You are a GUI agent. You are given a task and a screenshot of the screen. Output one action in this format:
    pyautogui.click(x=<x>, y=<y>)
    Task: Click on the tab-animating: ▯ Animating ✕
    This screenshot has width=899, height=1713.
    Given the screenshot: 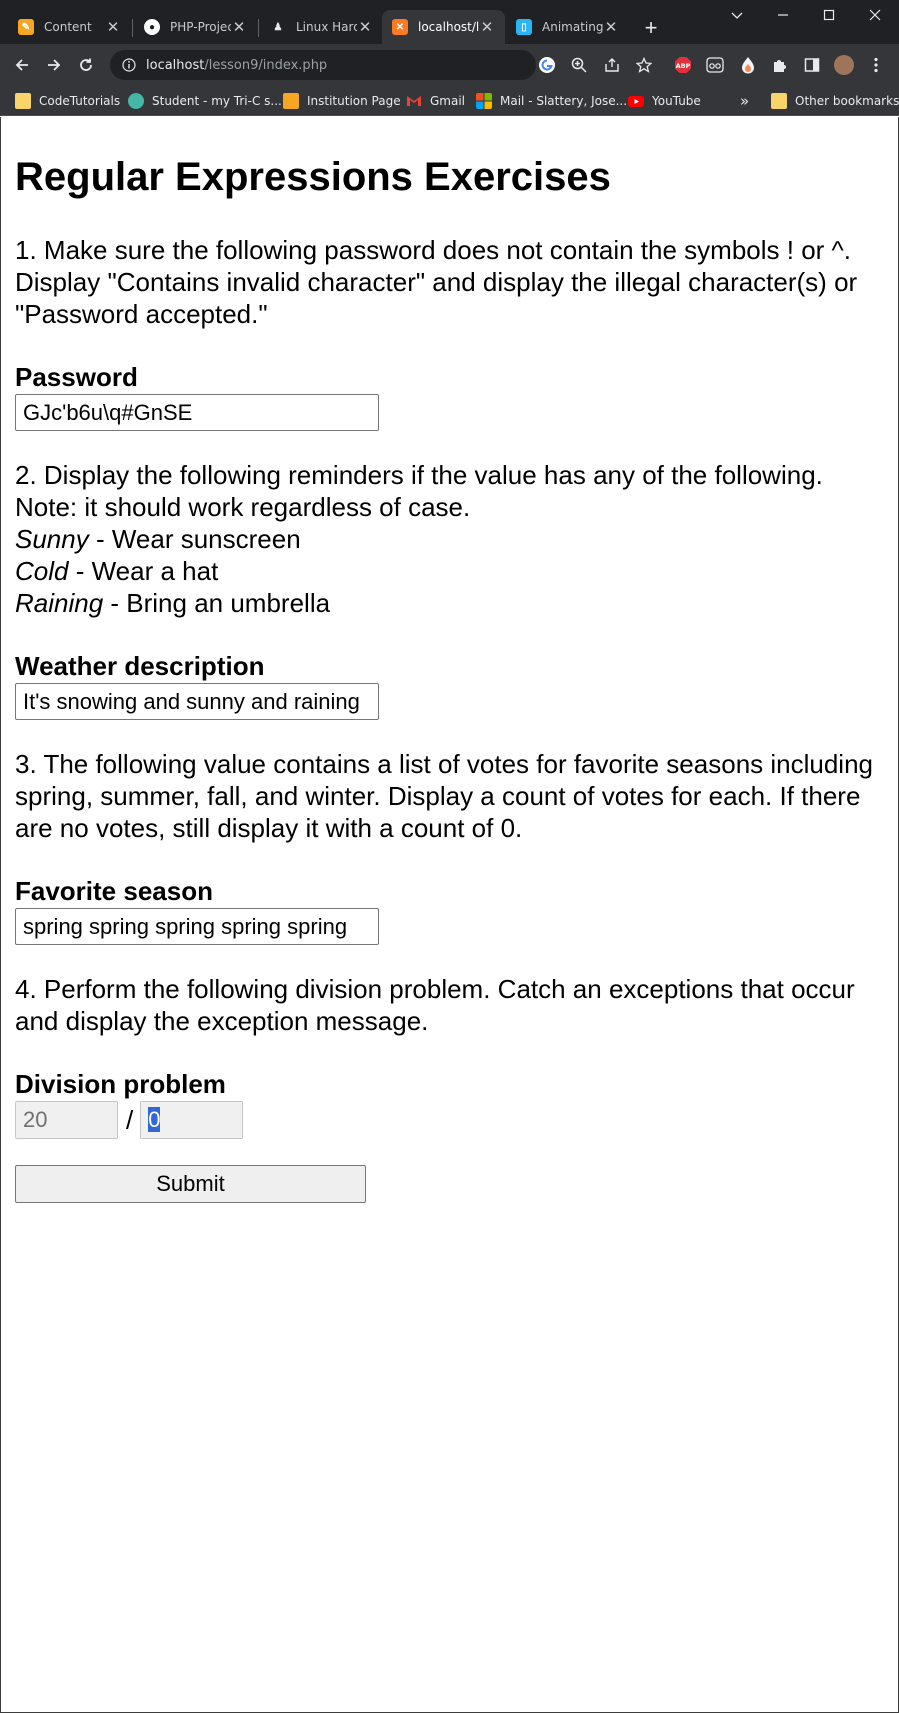 What is the action you would take?
    pyautogui.click(x=567, y=27)
    